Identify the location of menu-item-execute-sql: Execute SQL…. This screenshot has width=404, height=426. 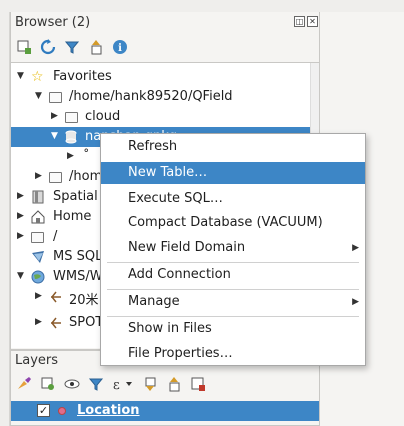
(233, 199).